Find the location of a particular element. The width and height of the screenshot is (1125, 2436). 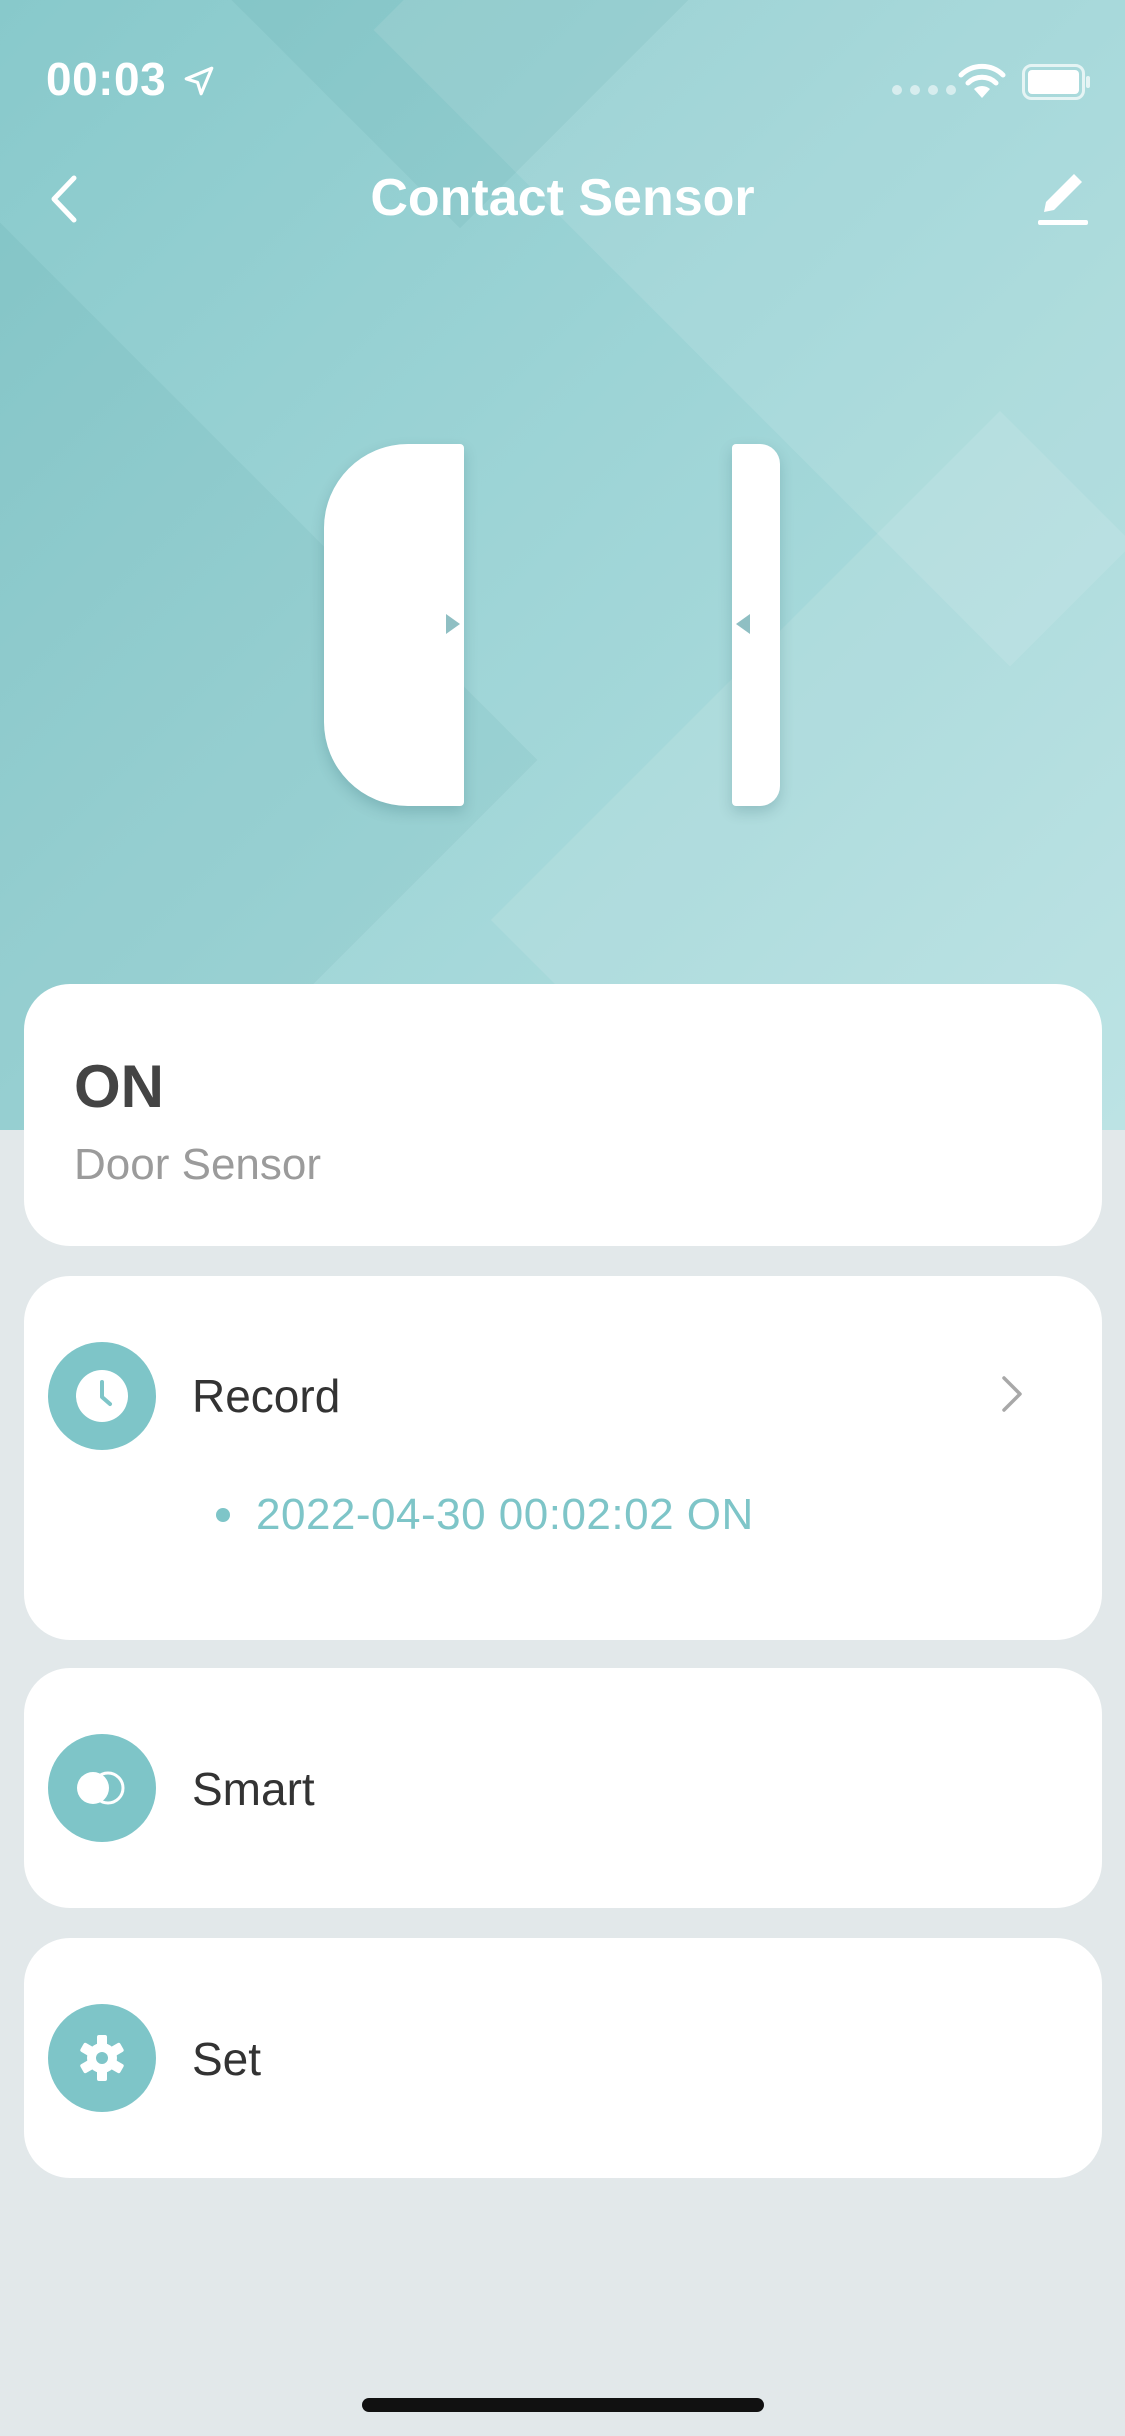

status-time: 00:03 is located at coordinates (106, 79).